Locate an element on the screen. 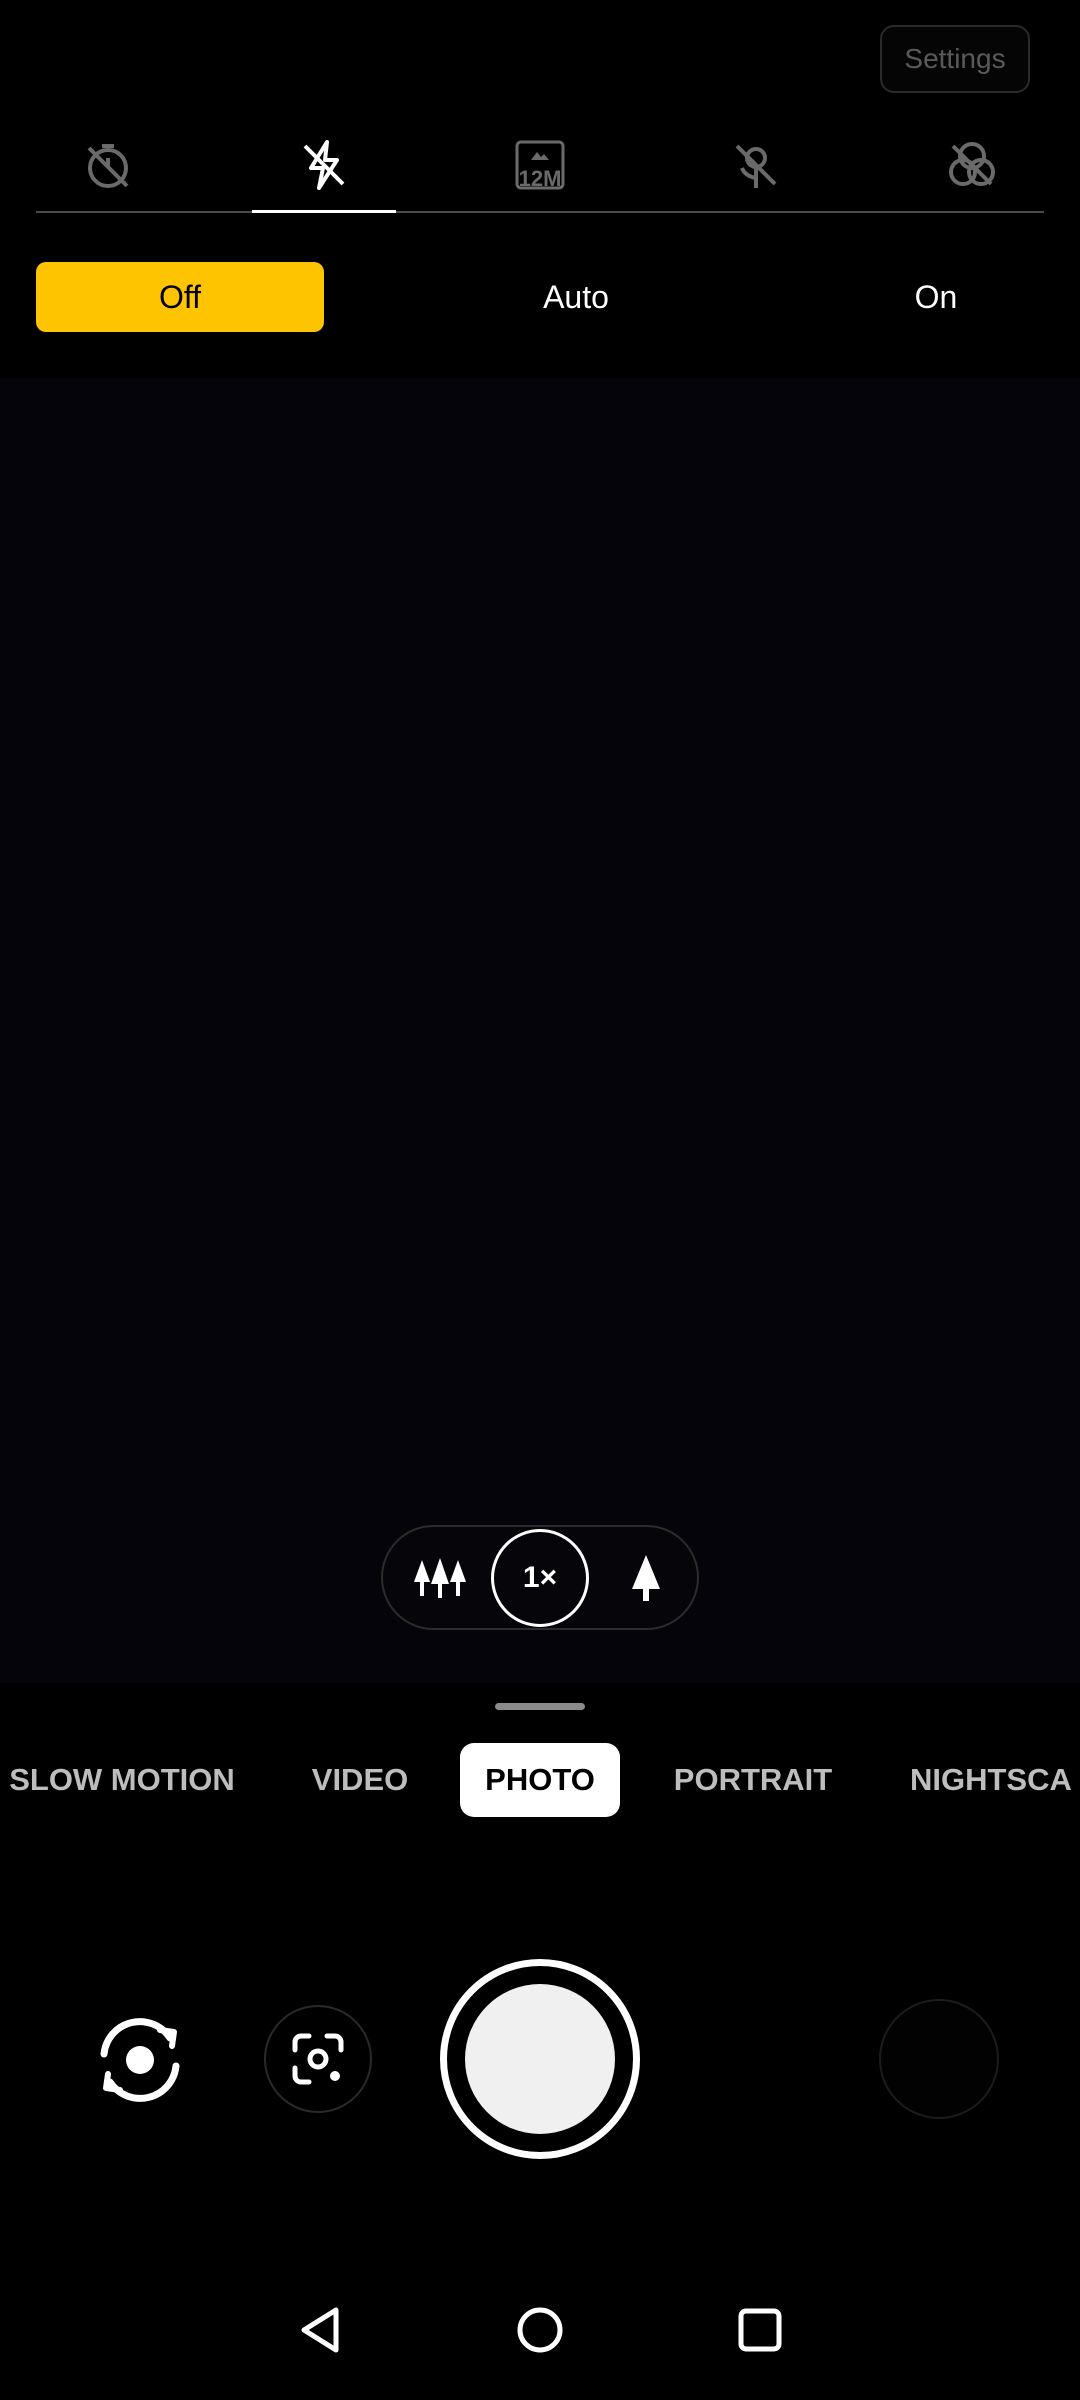 Image resolution: width=1080 pixels, height=2400 pixels. switch-camera-button is located at coordinates (140, 2060).